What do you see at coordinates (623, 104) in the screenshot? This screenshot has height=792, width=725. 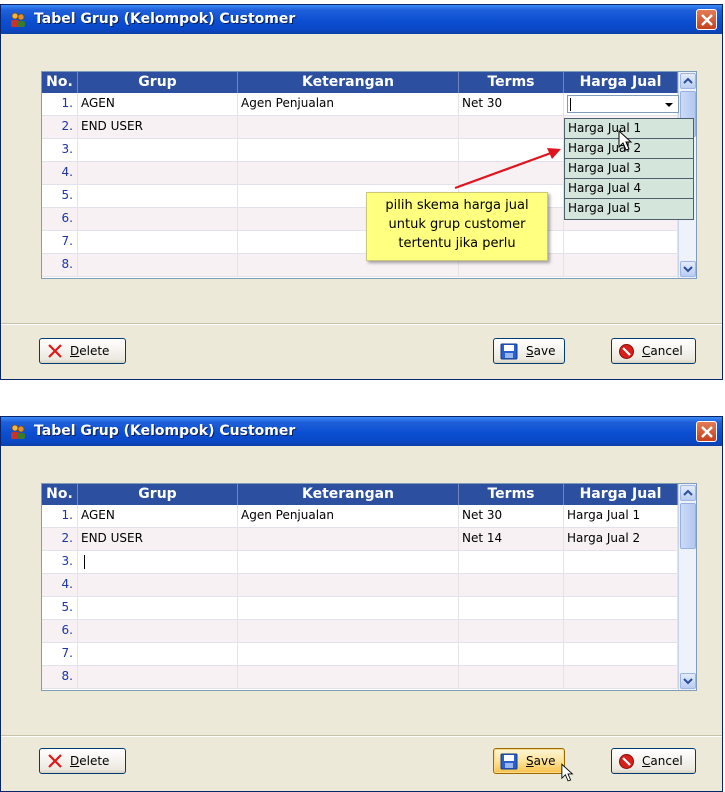 I see `harga-jual-combobox` at bounding box center [623, 104].